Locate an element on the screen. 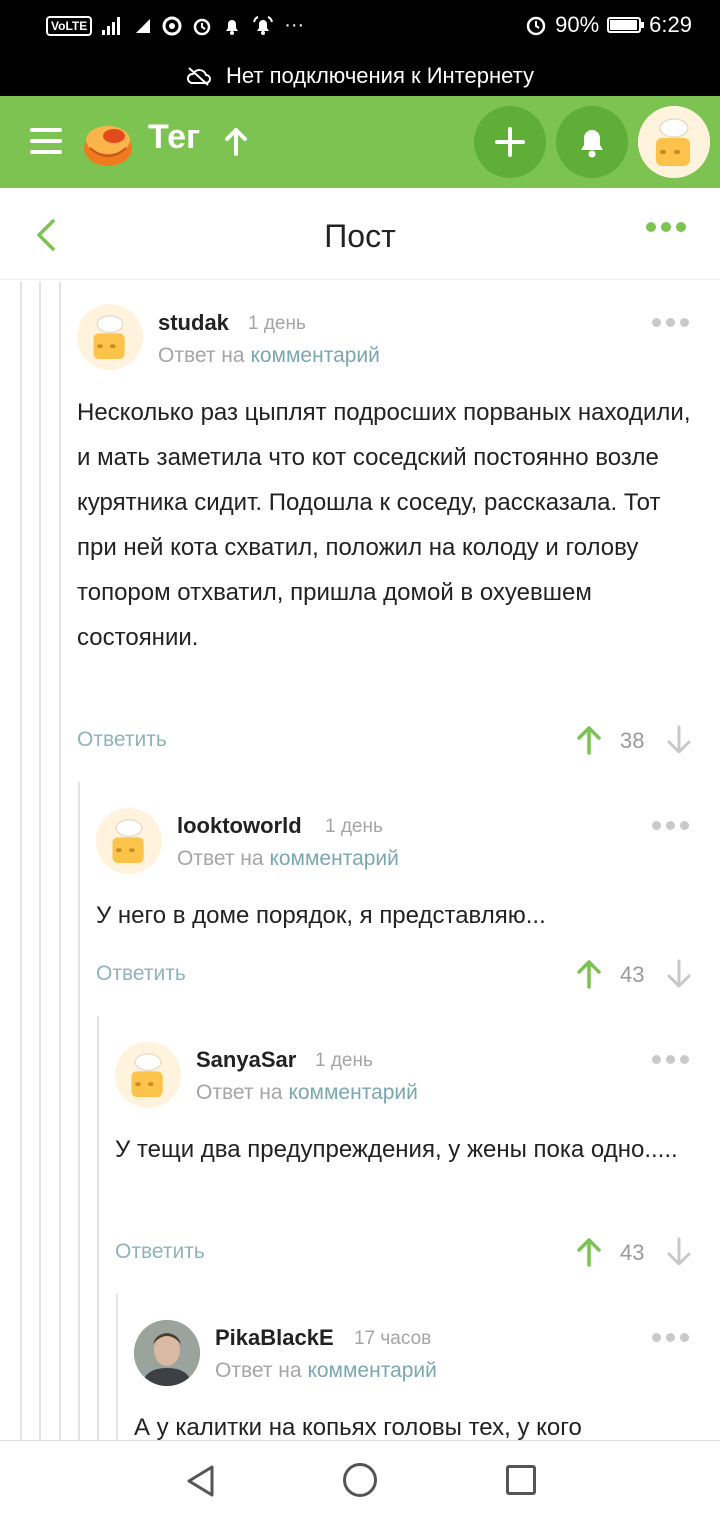  add-post-button is located at coordinates (510, 142).